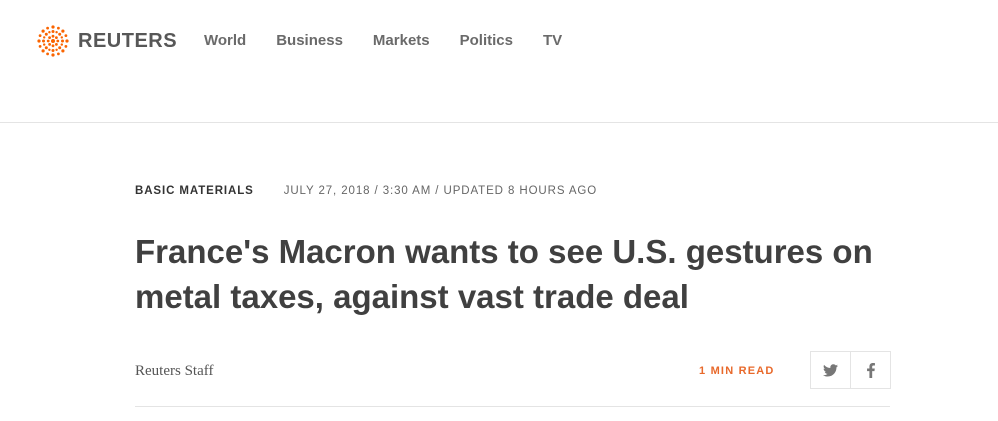 The width and height of the screenshot is (998, 421). What do you see at coordinates (552, 41) in the screenshot?
I see `nav-item-tv: TV` at bounding box center [552, 41].